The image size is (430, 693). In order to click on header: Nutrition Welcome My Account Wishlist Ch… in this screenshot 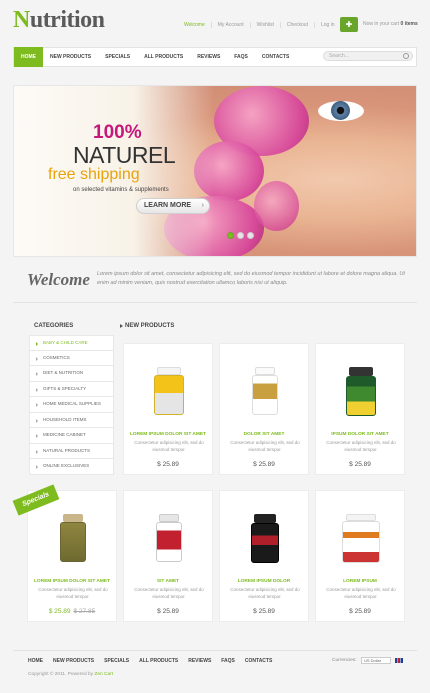, I will do `click(215, 23)`.